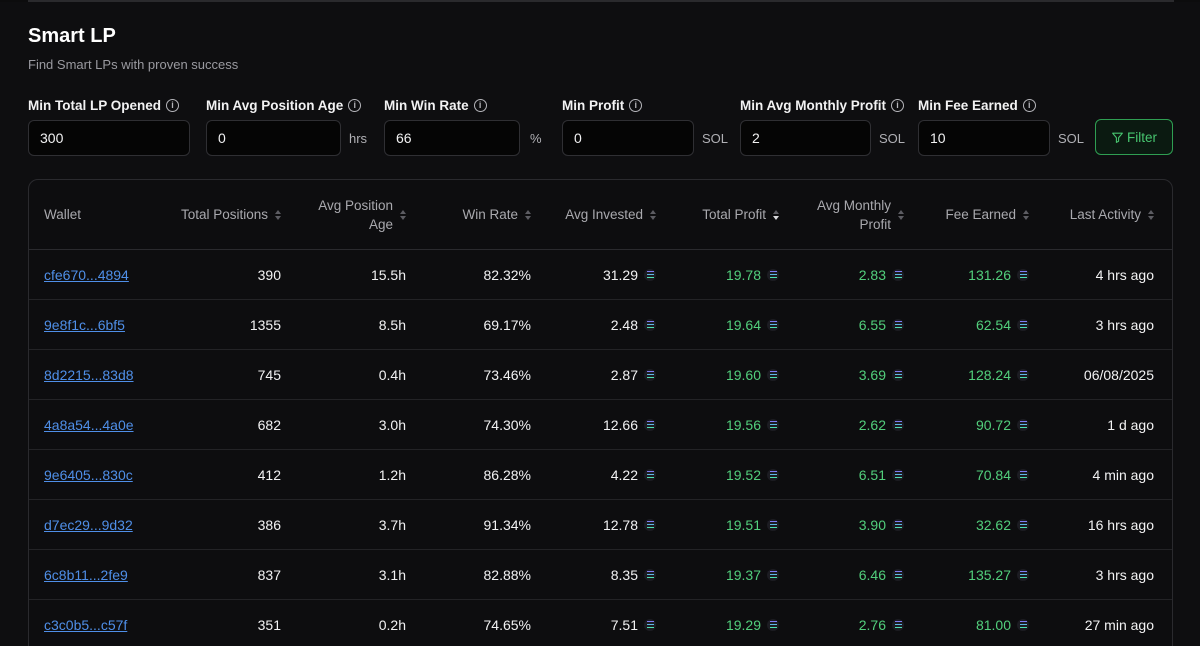 Image resolution: width=1200 pixels, height=646 pixels. I want to click on total-profit-value: 19.29, so click(743, 624).